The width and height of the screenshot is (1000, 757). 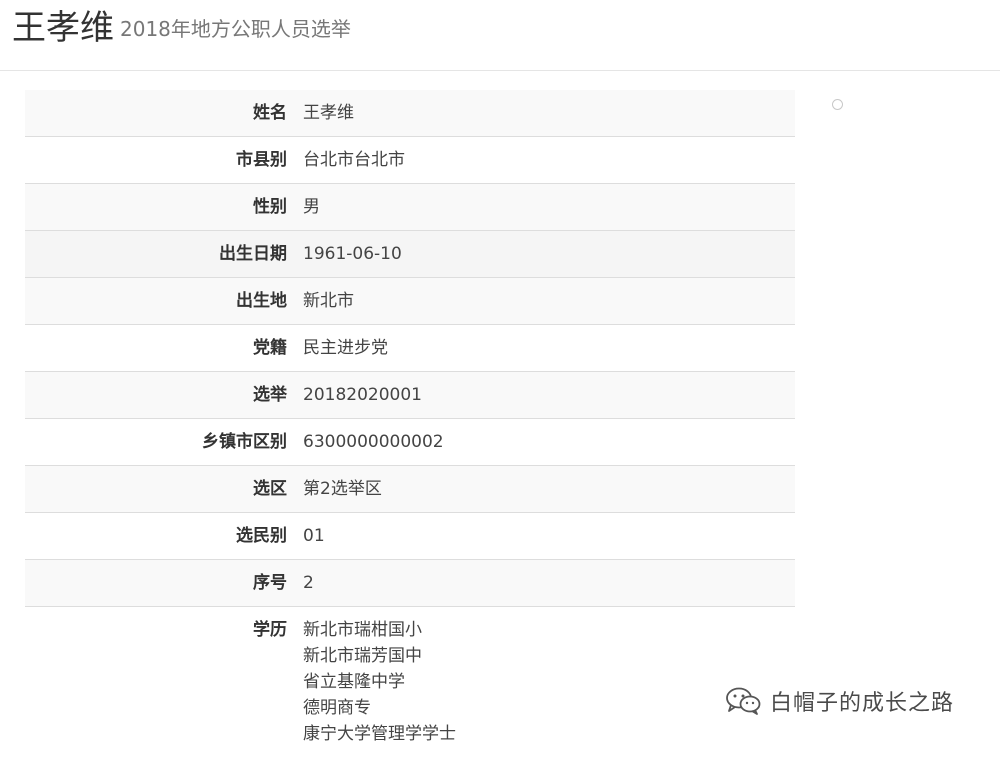 I want to click on row-label: 性别, so click(x=160, y=207).